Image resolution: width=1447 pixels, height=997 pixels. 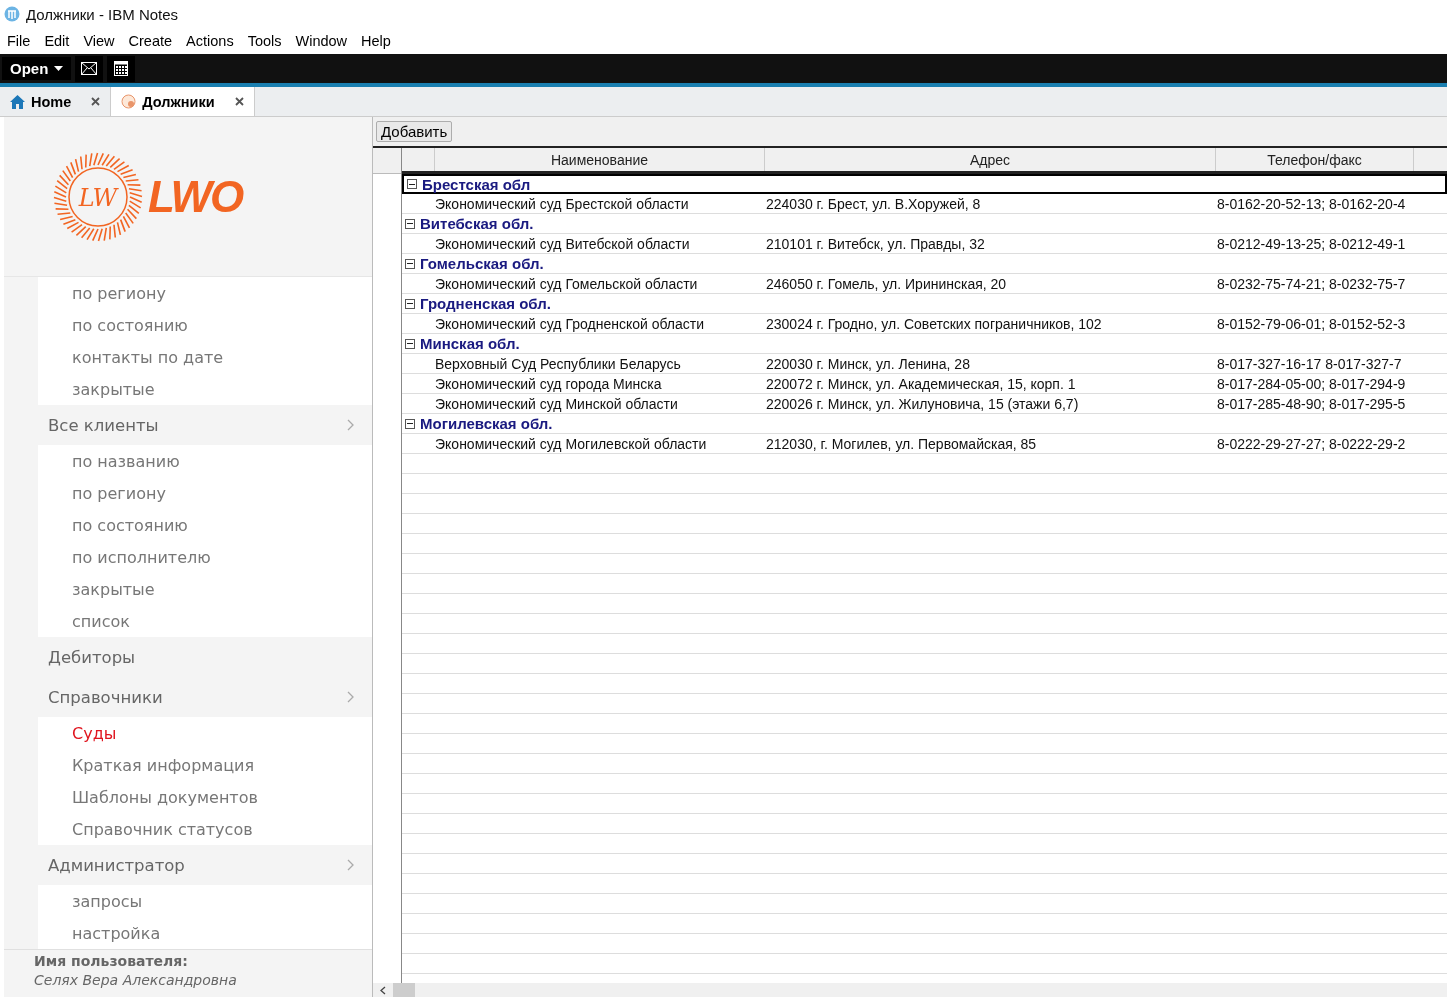 What do you see at coordinates (1311, 383) in the screenshot?
I see `table-cell-text: 8-017-284-05-00; 8-017-294-9` at bounding box center [1311, 383].